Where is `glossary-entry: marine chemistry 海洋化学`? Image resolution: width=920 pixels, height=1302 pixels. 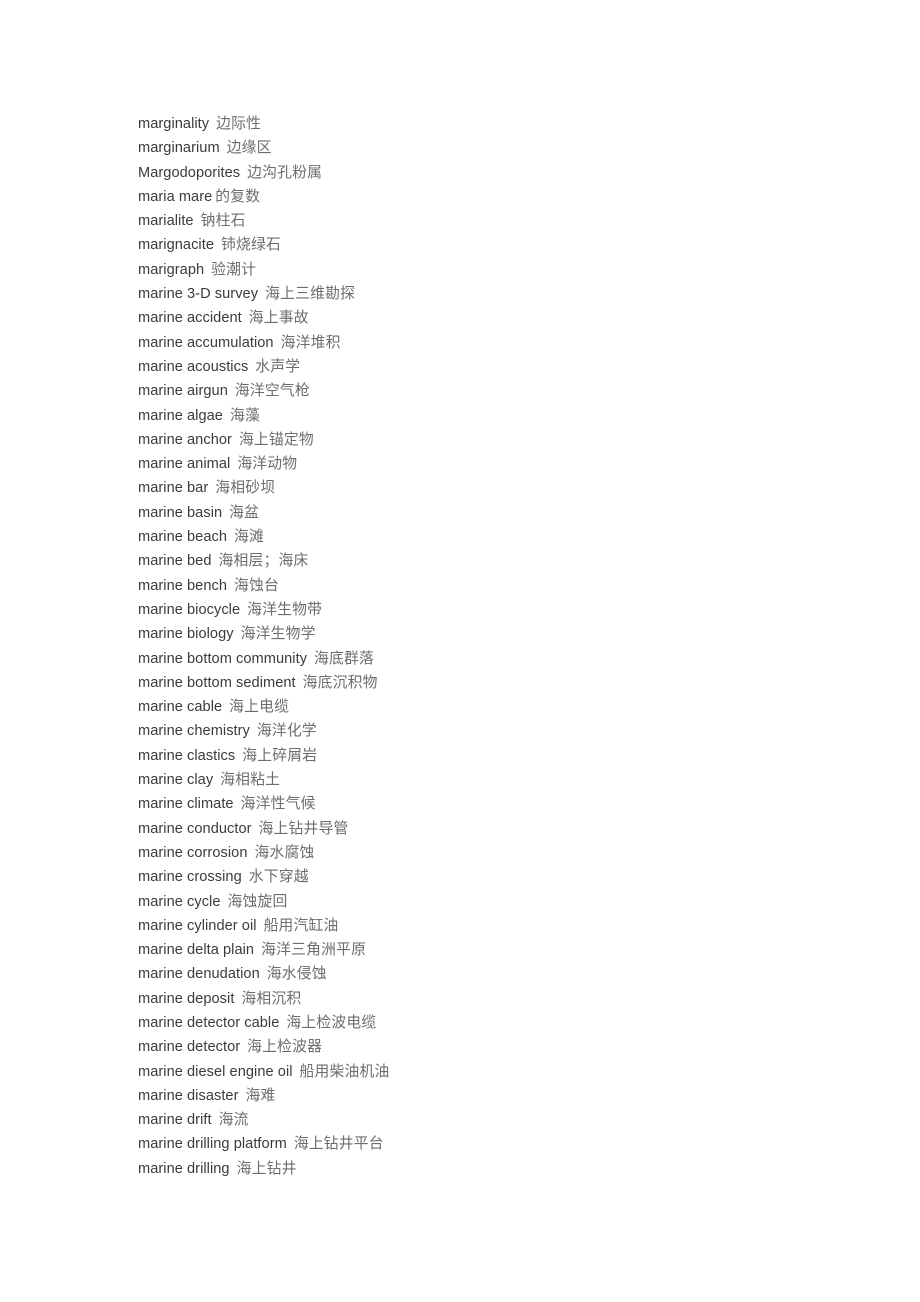 glossary-entry: marine chemistry 海洋化学 is located at coordinates (488, 731).